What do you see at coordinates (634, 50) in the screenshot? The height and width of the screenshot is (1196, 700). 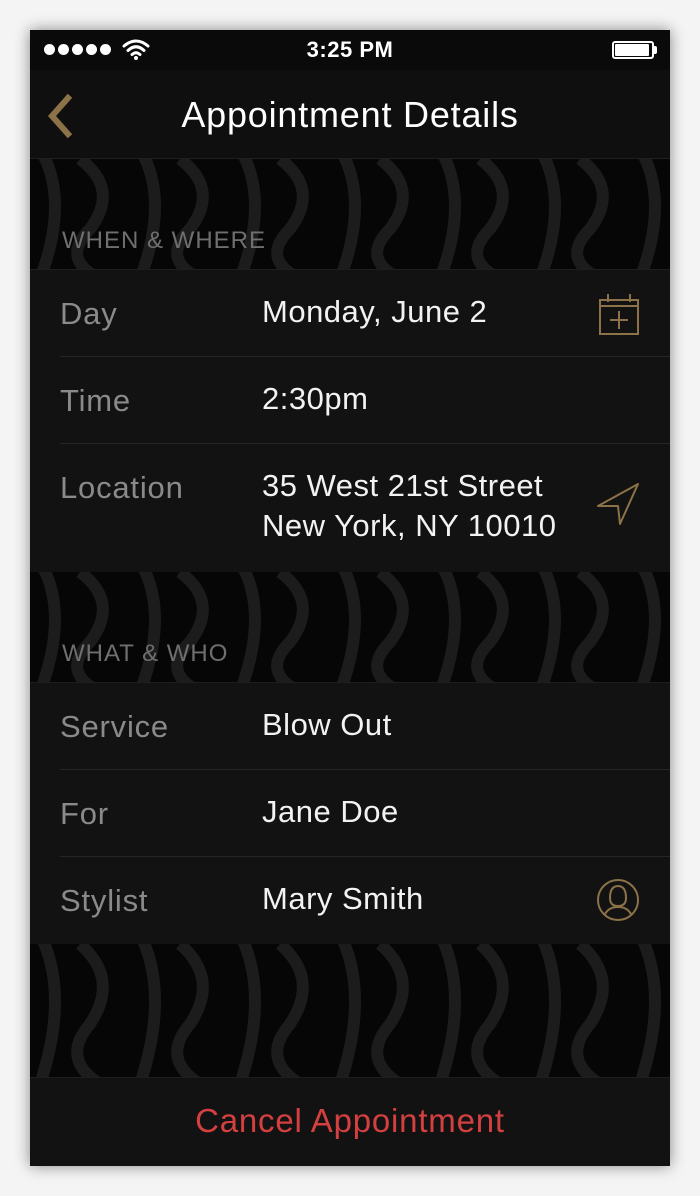 I see `battery-icon` at bounding box center [634, 50].